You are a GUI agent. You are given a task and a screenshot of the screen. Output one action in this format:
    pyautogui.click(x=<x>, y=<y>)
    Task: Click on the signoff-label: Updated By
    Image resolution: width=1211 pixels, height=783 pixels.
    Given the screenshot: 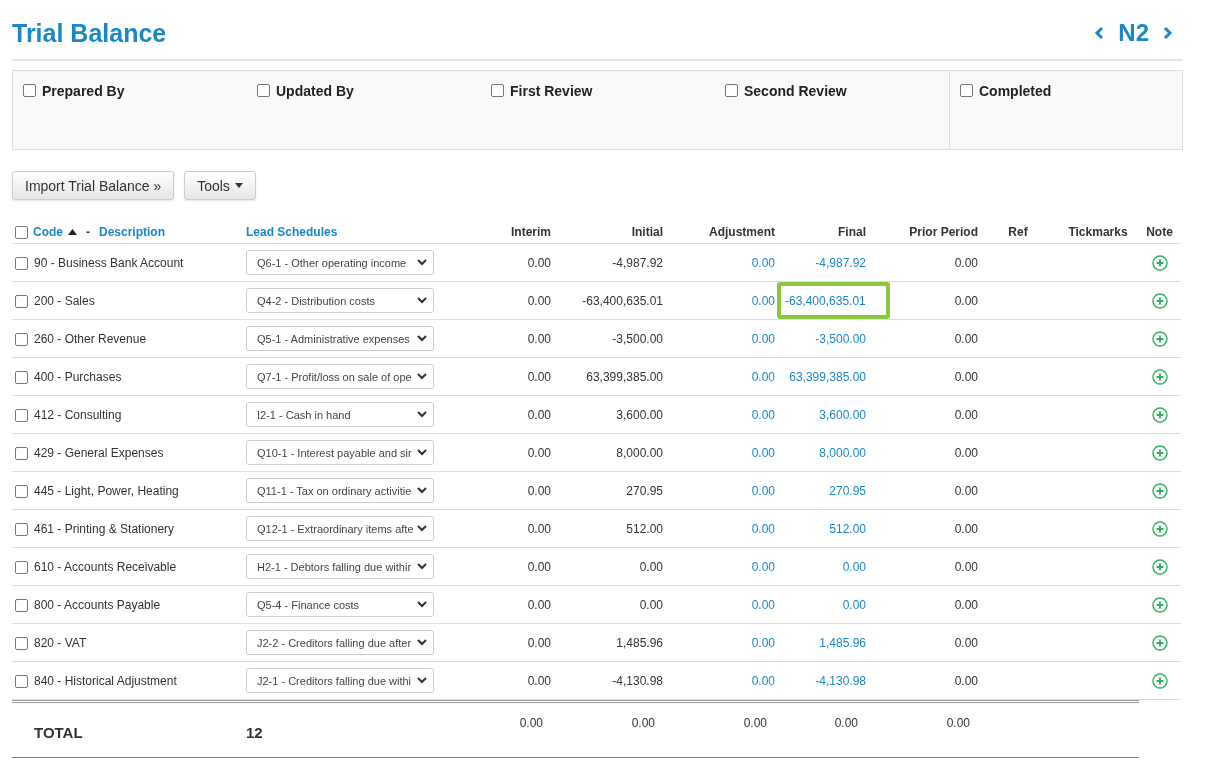 What is the action you would take?
    pyautogui.click(x=315, y=91)
    